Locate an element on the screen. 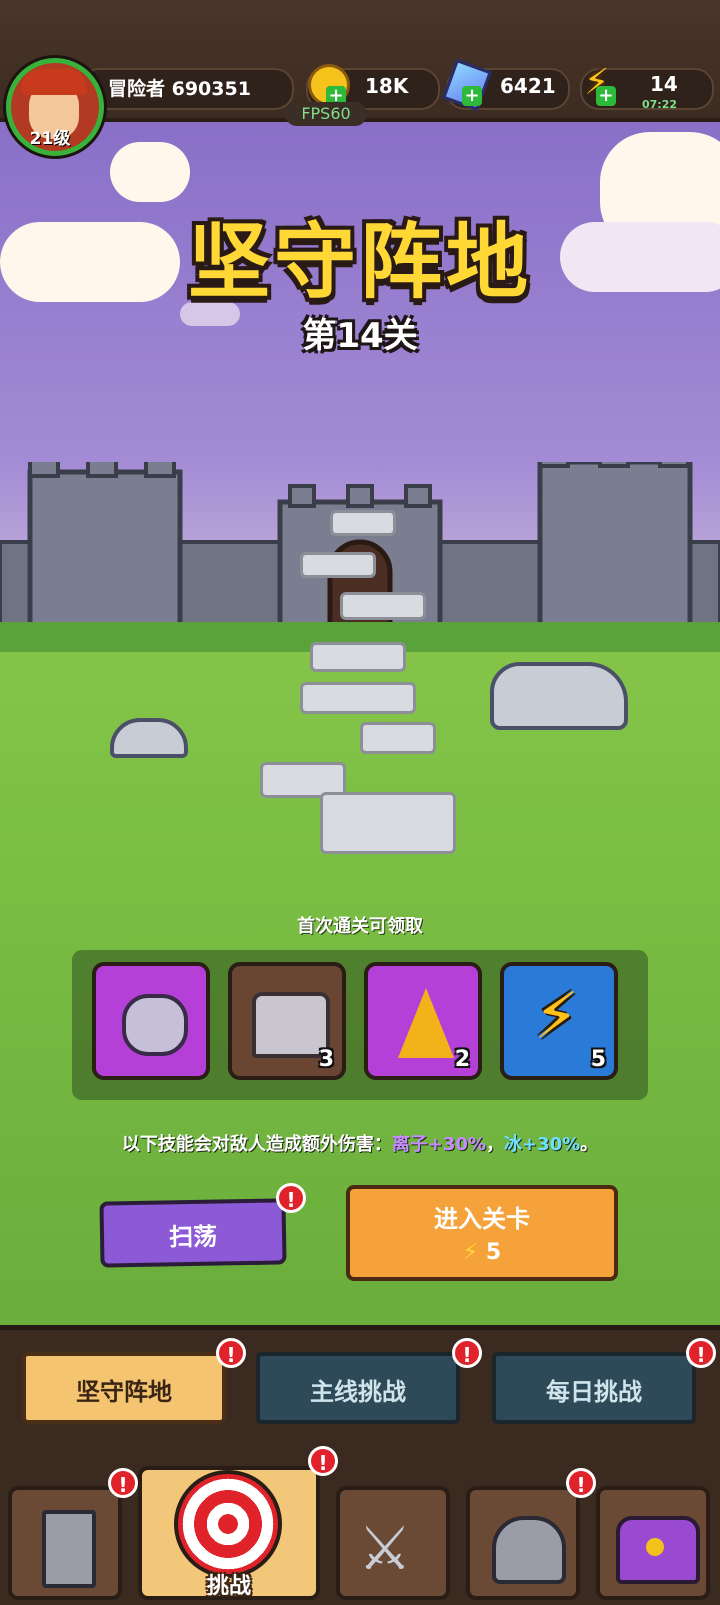  sweep-alert-icon: ! is located at coordinates (291, 1198).